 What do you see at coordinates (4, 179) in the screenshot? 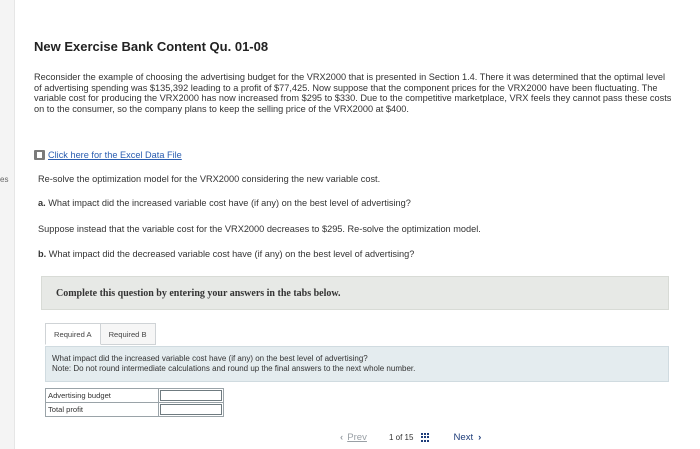
I see `side-text: es` at bounding box center [4, 179].